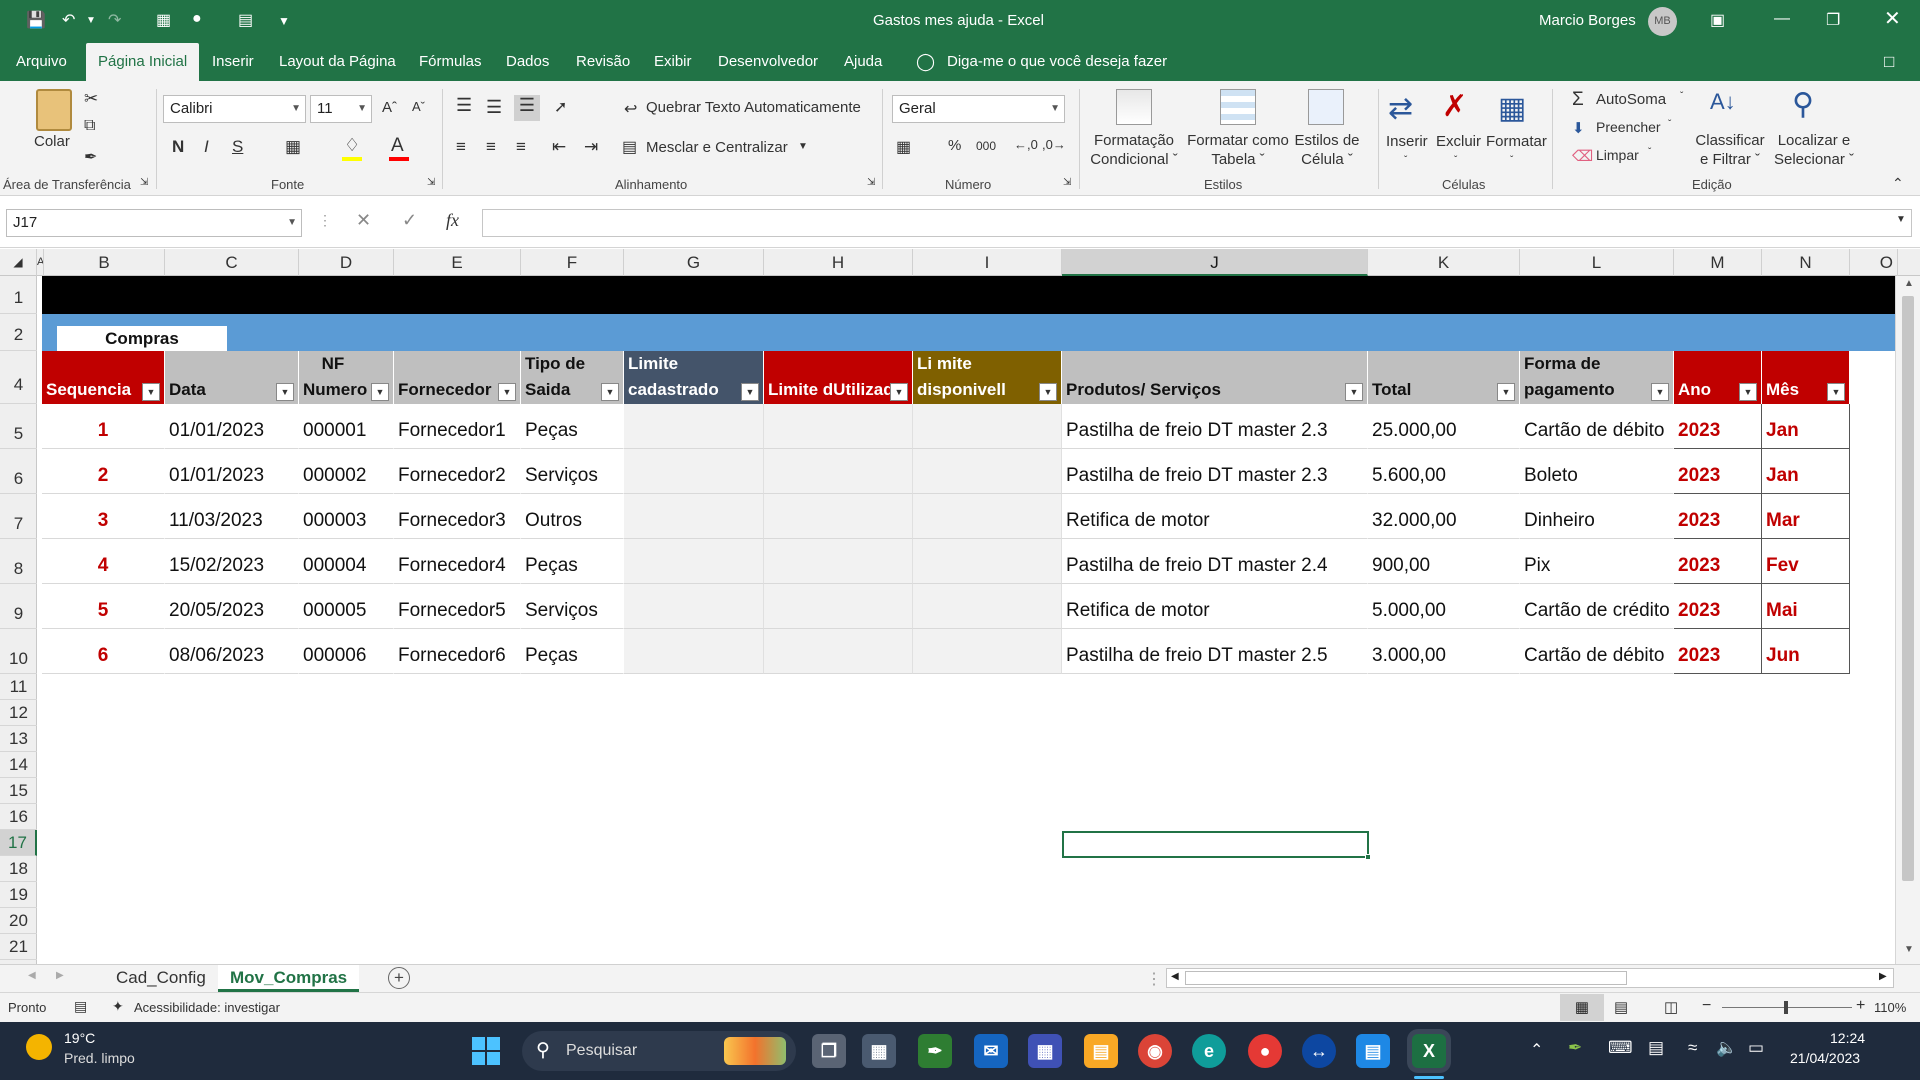 This screenshot has height=1080, width=1920. Describe the element at coordinates (987, 606) in the screenshot. I see `cell-i9` at that location.